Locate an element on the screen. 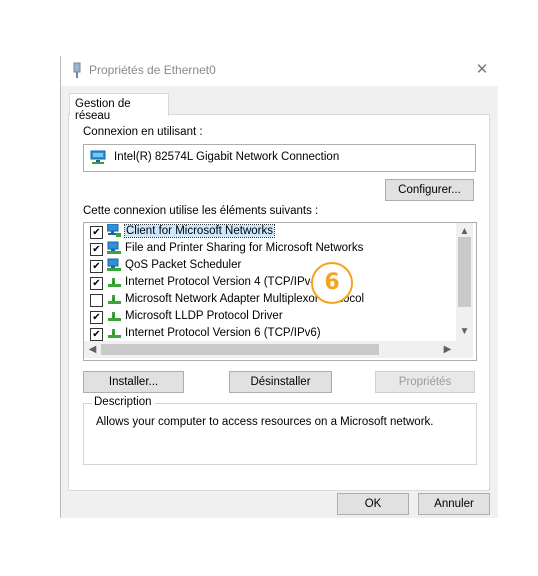 Image resolution: width=538 pixels, height=576 pixels. list-item: ✔ QoS Packet Scheduler is located at coordinates (270, 265).